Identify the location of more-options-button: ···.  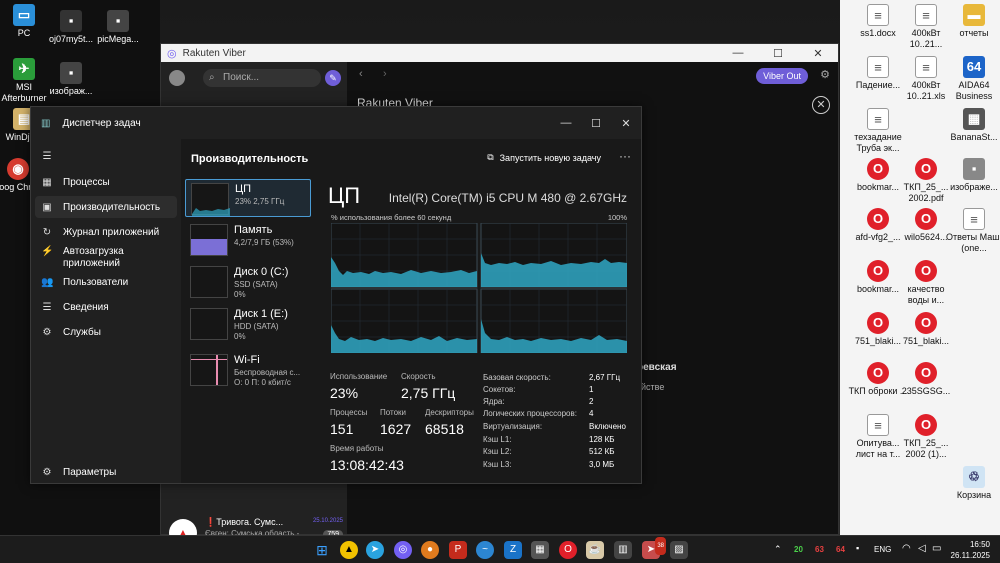
(625, 156).